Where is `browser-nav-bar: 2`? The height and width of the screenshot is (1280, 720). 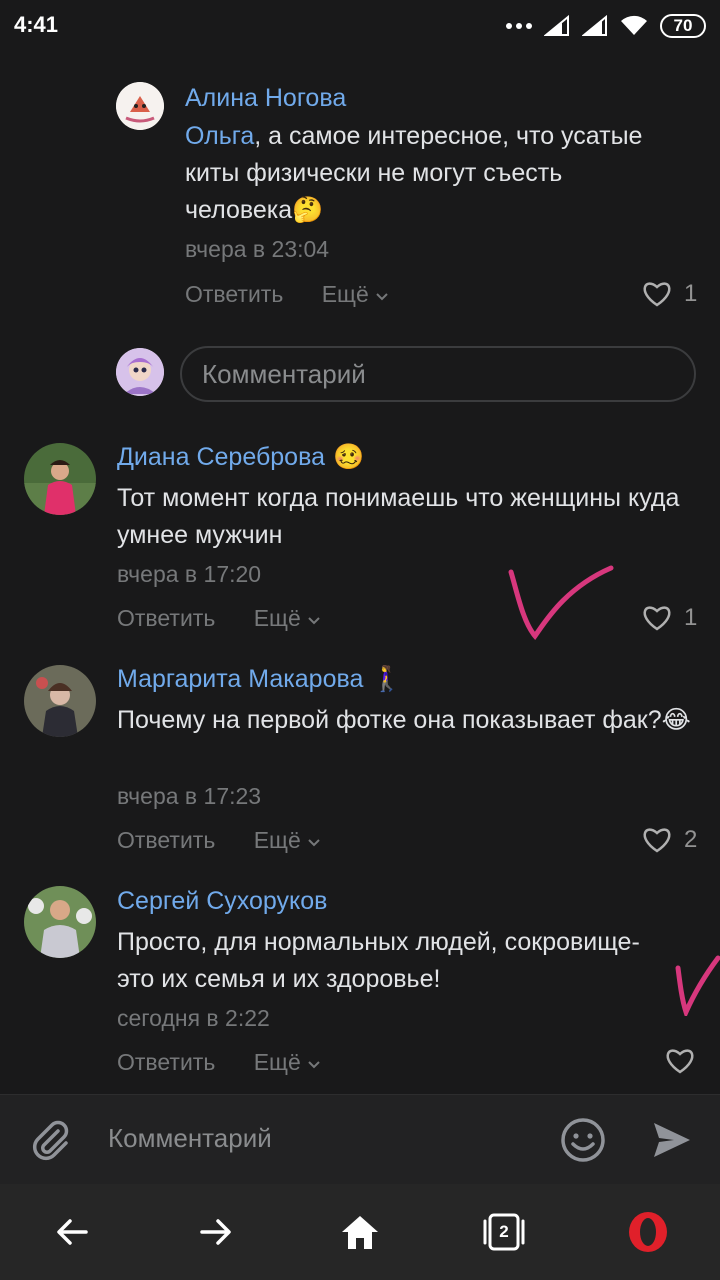
browser-nav-bar: 2 is located at coordinates (360, 1232).